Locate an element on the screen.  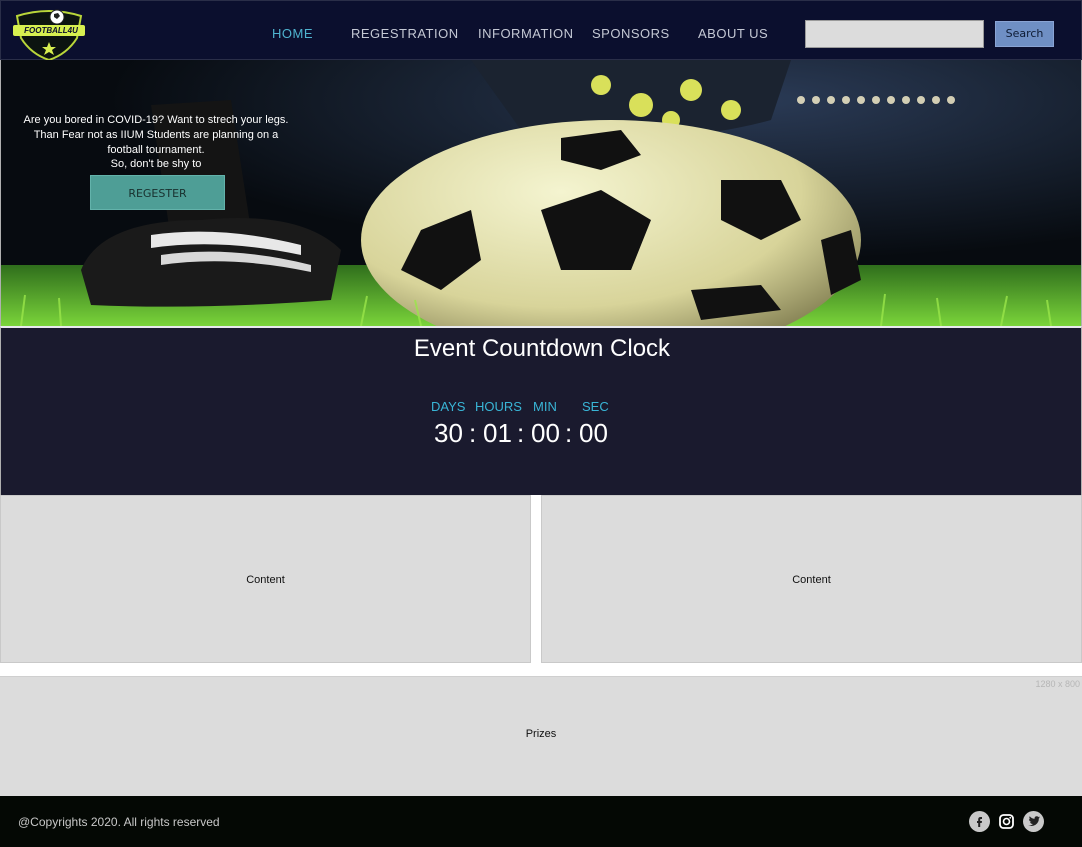
content-panel-left: Content is located at coordinates (265, 579).